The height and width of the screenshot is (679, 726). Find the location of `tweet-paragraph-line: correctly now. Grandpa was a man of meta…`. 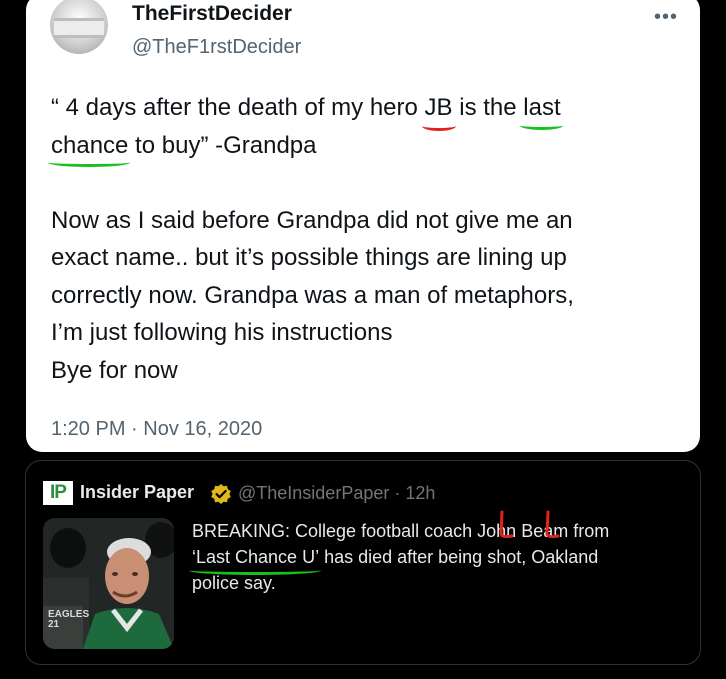

tweet-paragraph-line: correctly now. Grandpa was a man of meta… is located at coordinates (312, 295).